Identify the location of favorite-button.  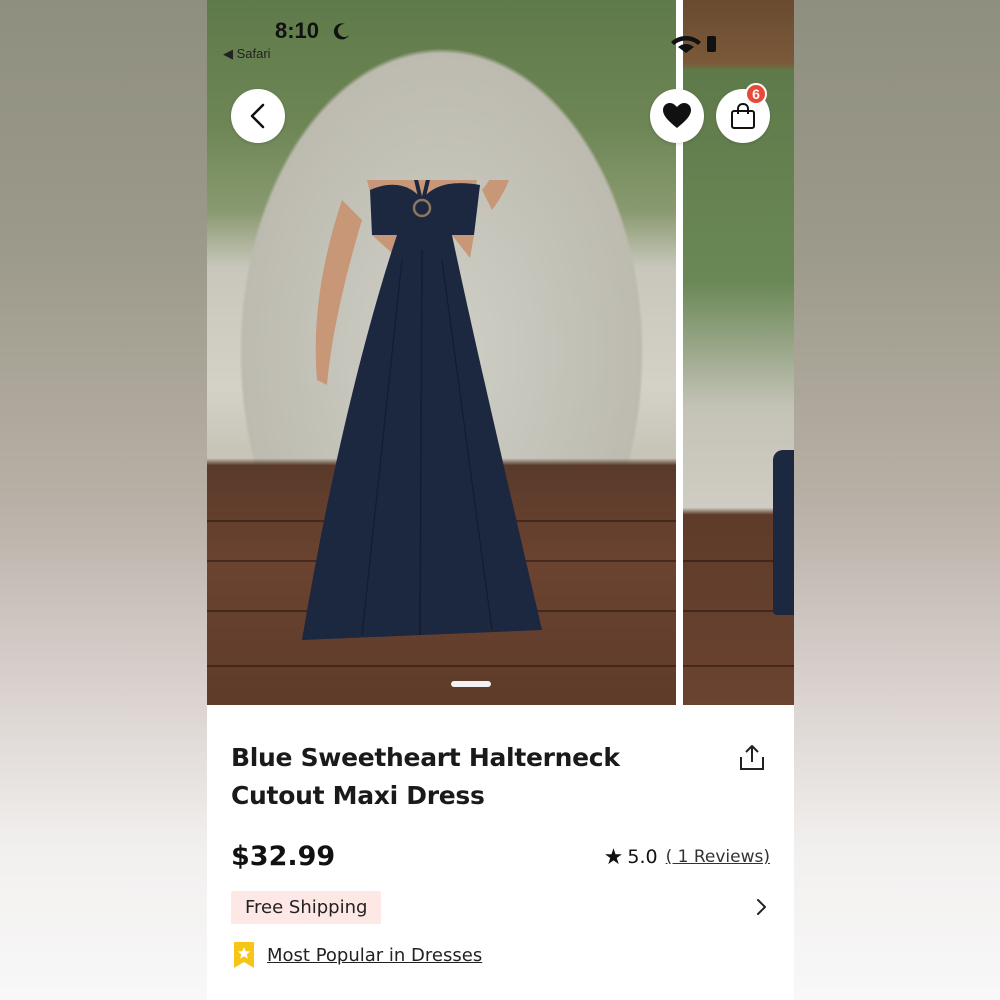
(677, 116).